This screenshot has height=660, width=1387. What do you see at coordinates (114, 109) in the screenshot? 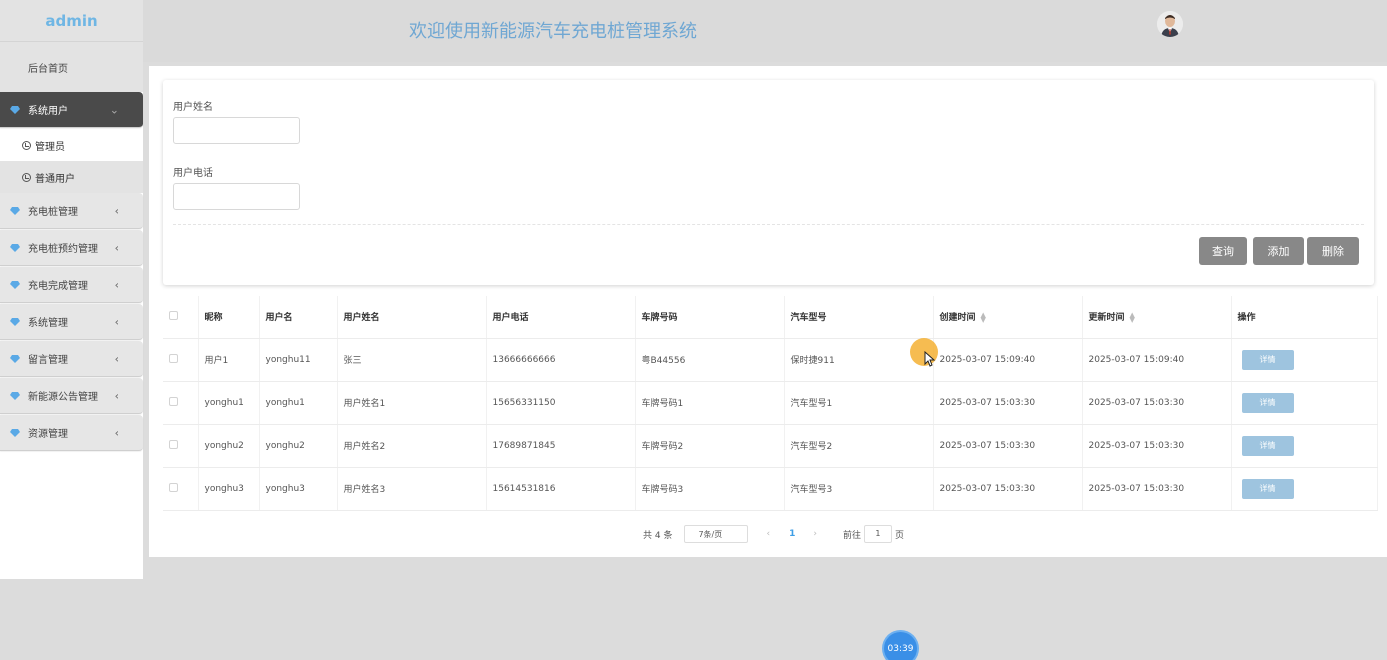
I see `chevron-down-icon: ⌄` at bounding box center [114, 109].